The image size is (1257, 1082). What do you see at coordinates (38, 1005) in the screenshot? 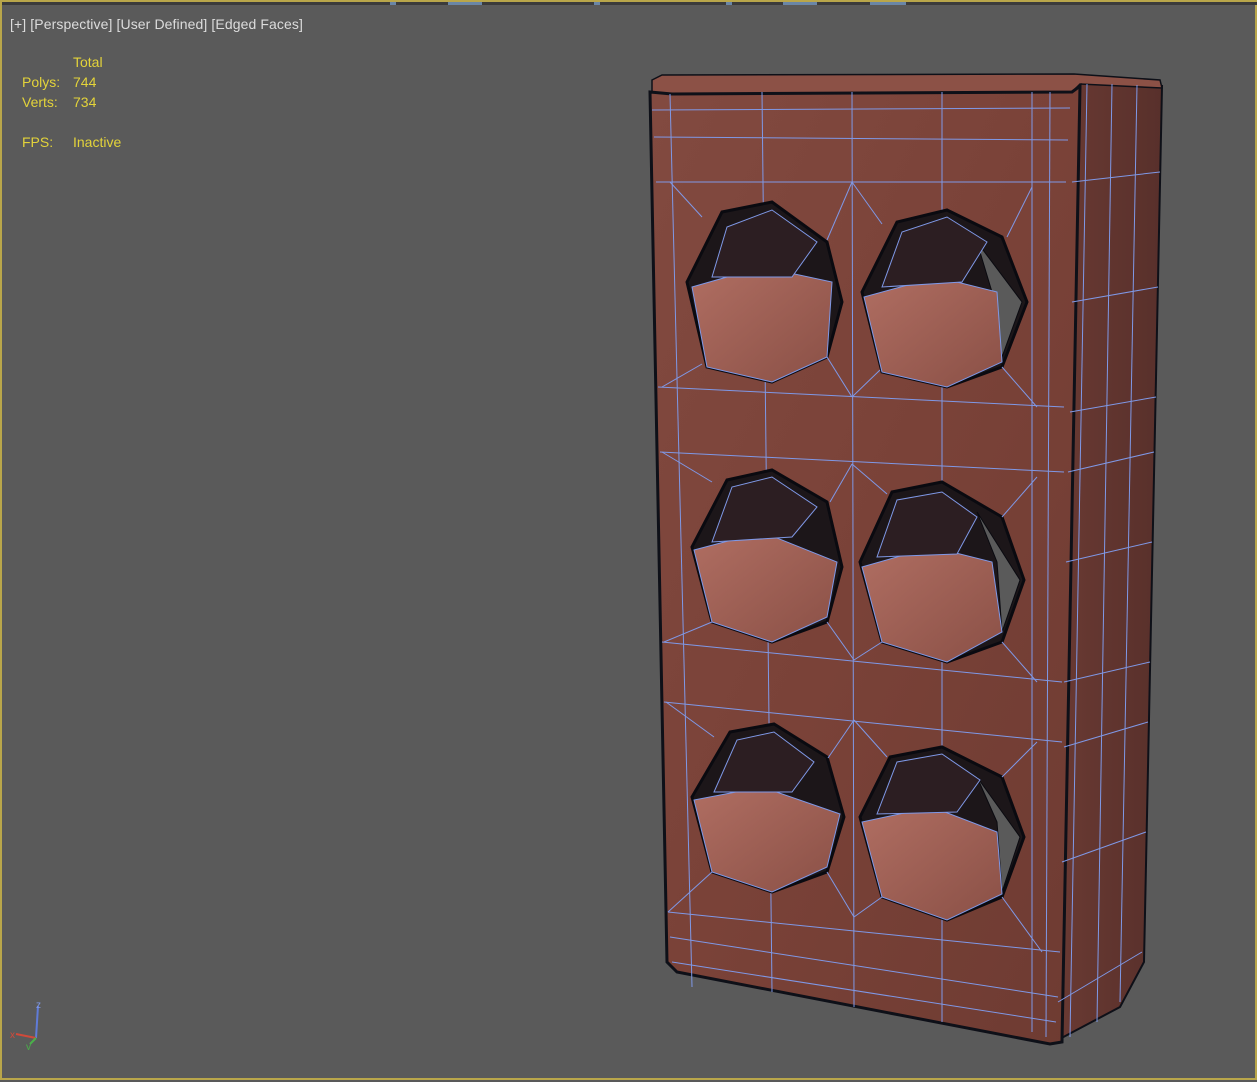
I see `axis-z-label: z` at bounding box center [38, 1005].